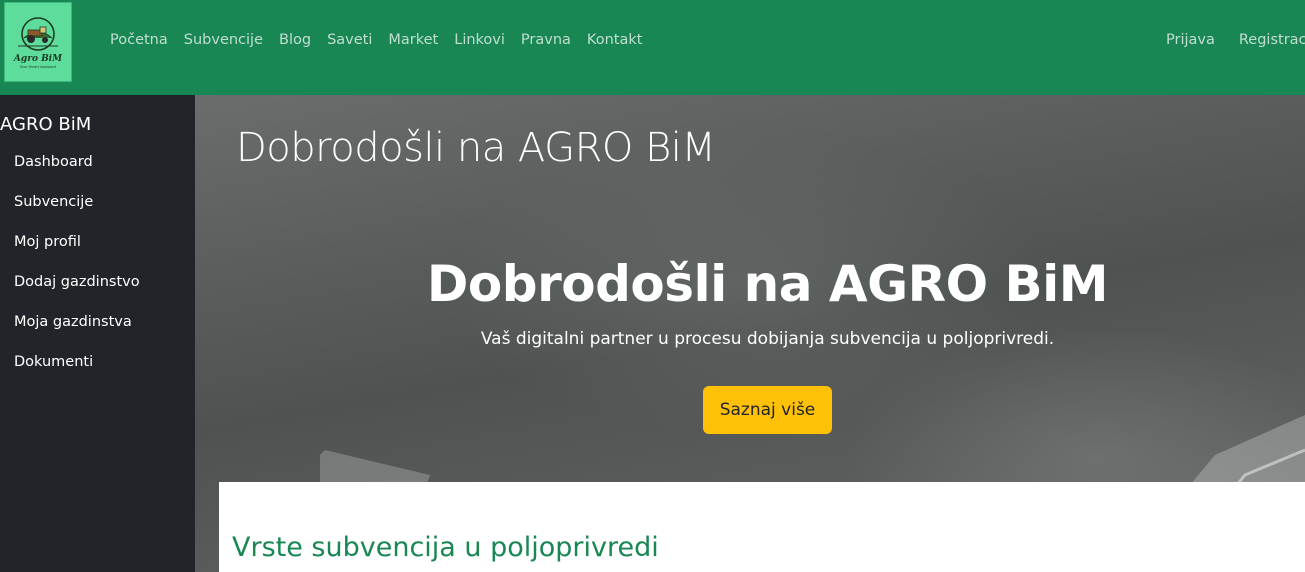 Image resolution: width=1305 pixels, height=572 pixels. What do you see at coordinates (53, 162) in the screenshot?
I see `sidebar-item-dashboard: Dashboard` at bounding box center [53, 162].